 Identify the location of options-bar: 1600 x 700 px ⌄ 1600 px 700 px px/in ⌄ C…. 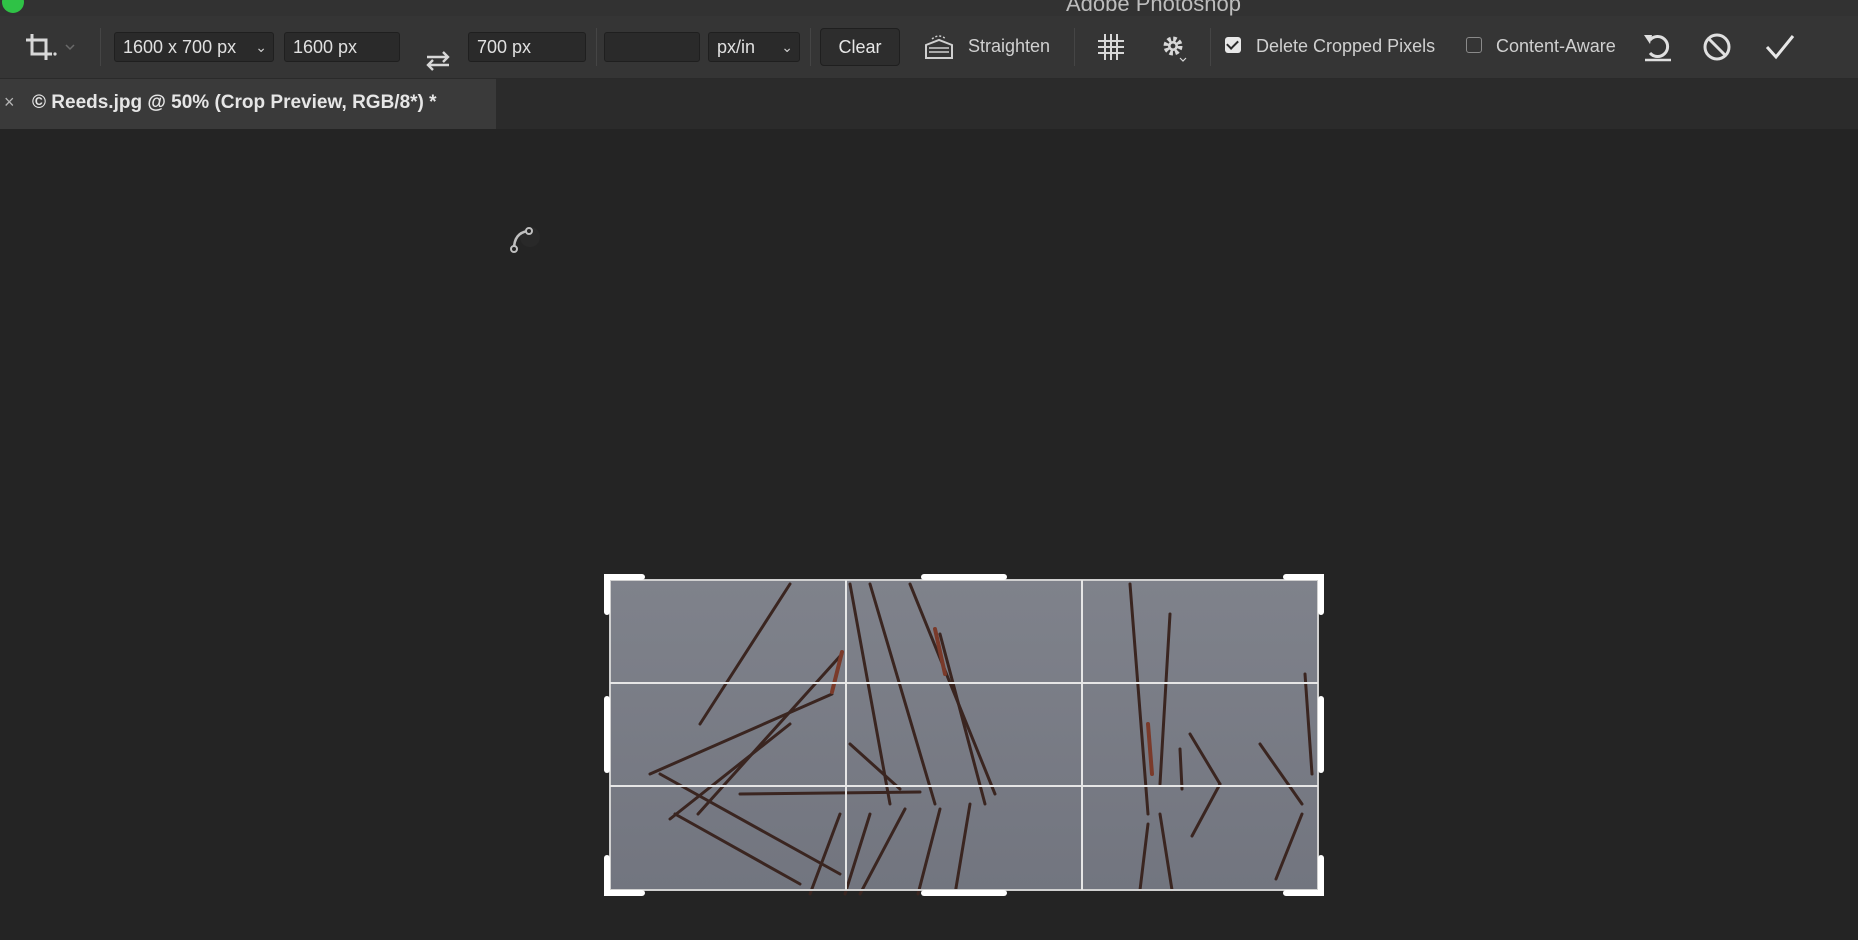
(929, 47).